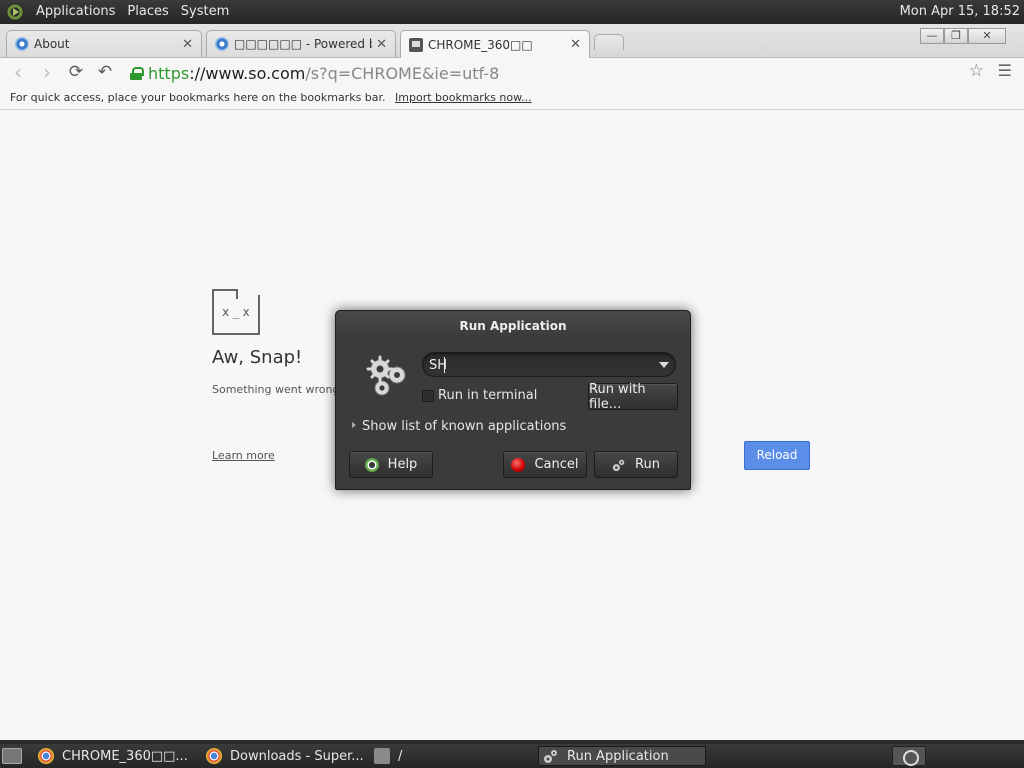 Image resolution: width=1024 pixels, height=768 pixels. What do you see at coordinates (545, 73) in the screenshot?
I see `address-bar: https://www.so.com/s?q=CHROME&ie=utf-8` at bounding box center [545, 73].